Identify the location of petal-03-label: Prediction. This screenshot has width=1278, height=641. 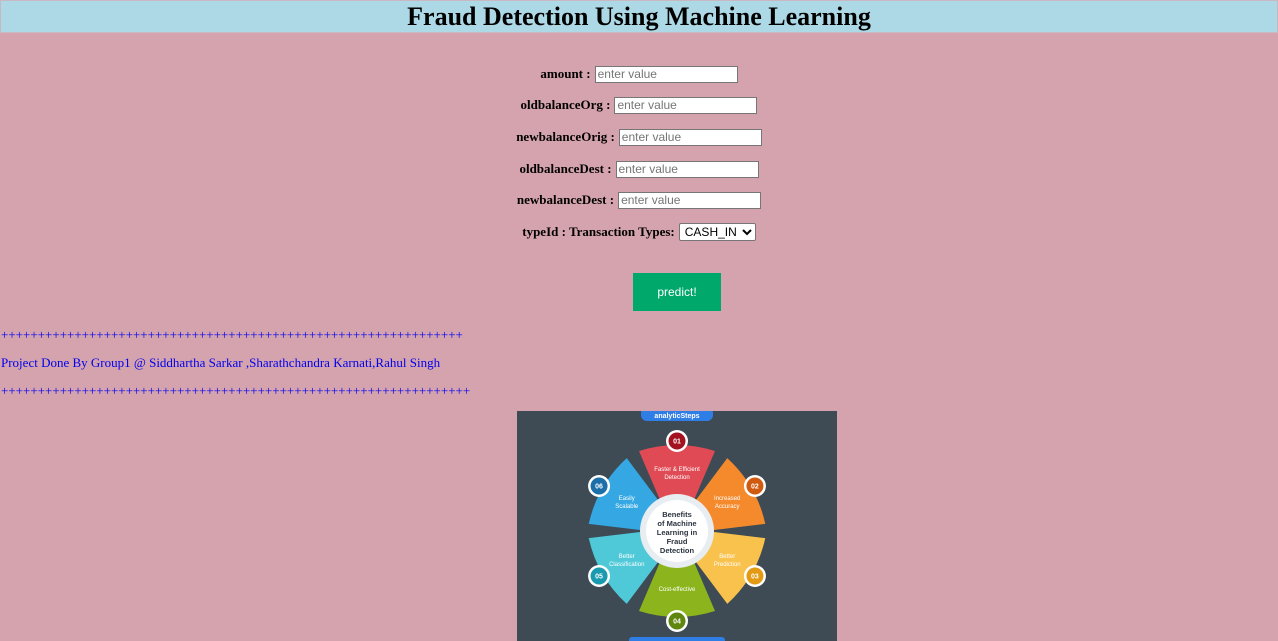
(727, 565).